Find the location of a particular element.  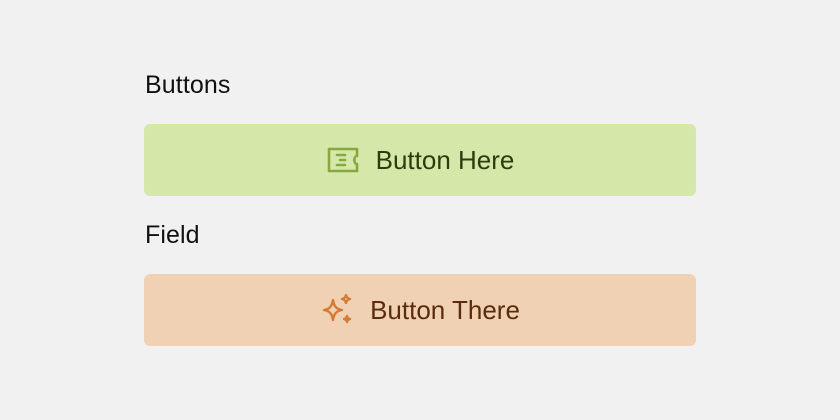

button-here-label: Button Here is located at coordinates (445, 160).